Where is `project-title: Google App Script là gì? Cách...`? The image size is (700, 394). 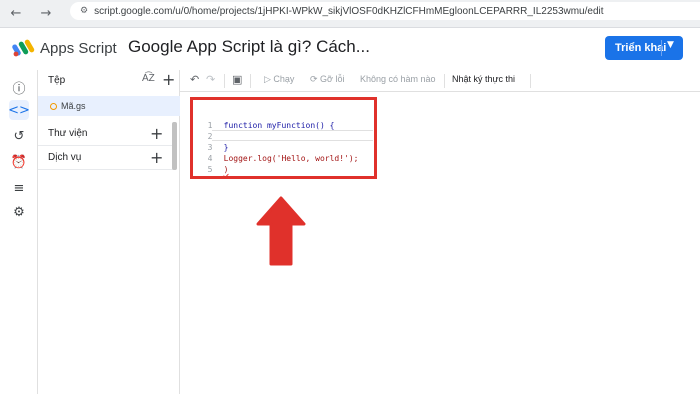 project-title: Google App Script là gì? Cách... is located at coordinates (249, 47).